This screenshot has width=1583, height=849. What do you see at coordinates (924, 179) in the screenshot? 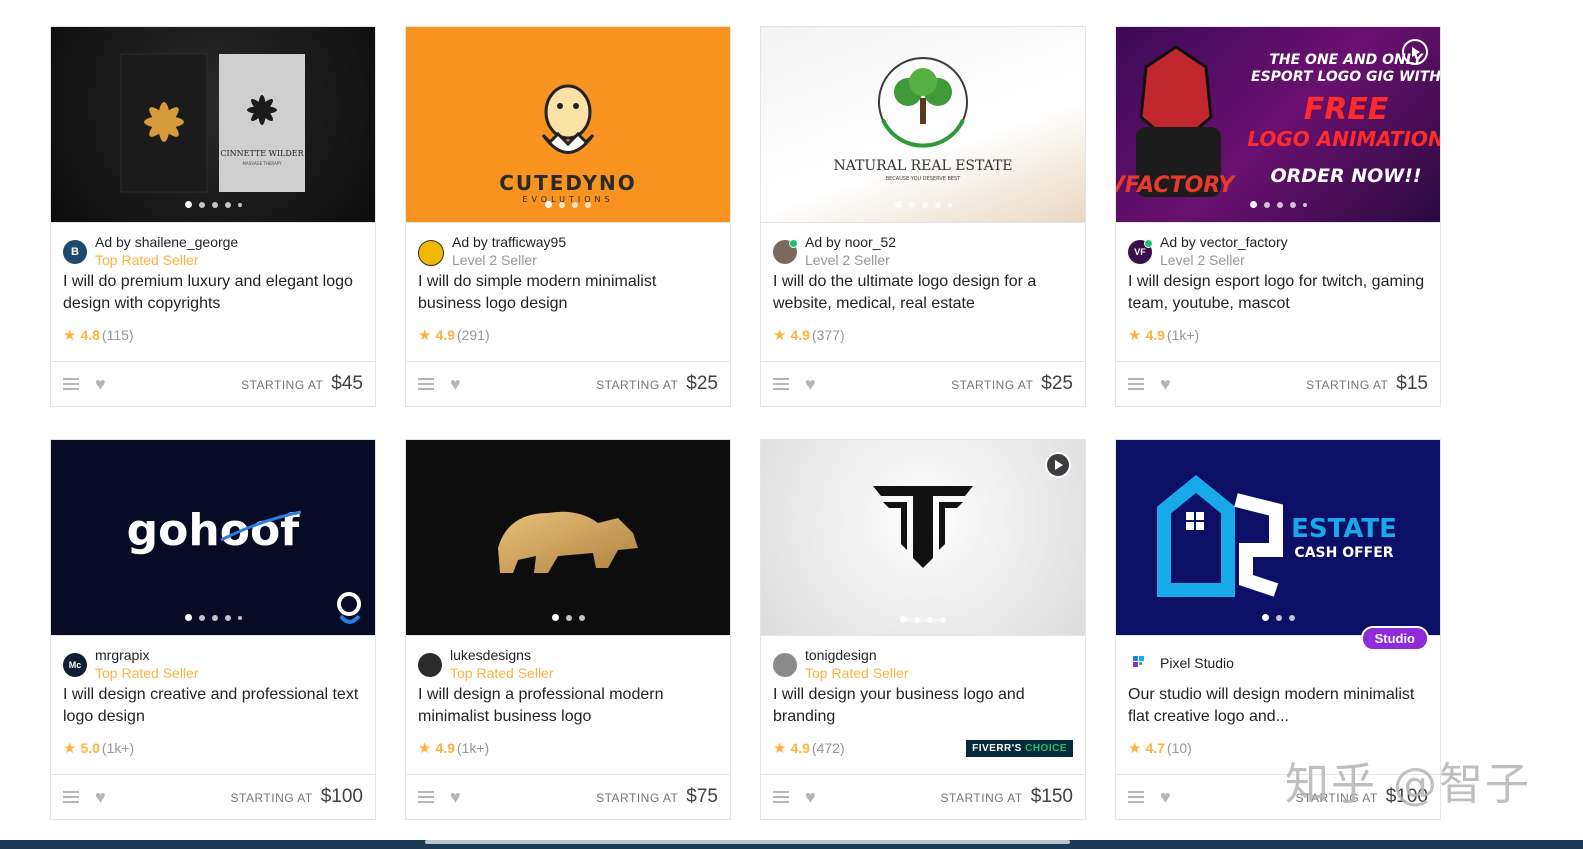
I see `art-subtext: BECAUSE YOU DESERVE BEST` at bounding box center [924, 179].